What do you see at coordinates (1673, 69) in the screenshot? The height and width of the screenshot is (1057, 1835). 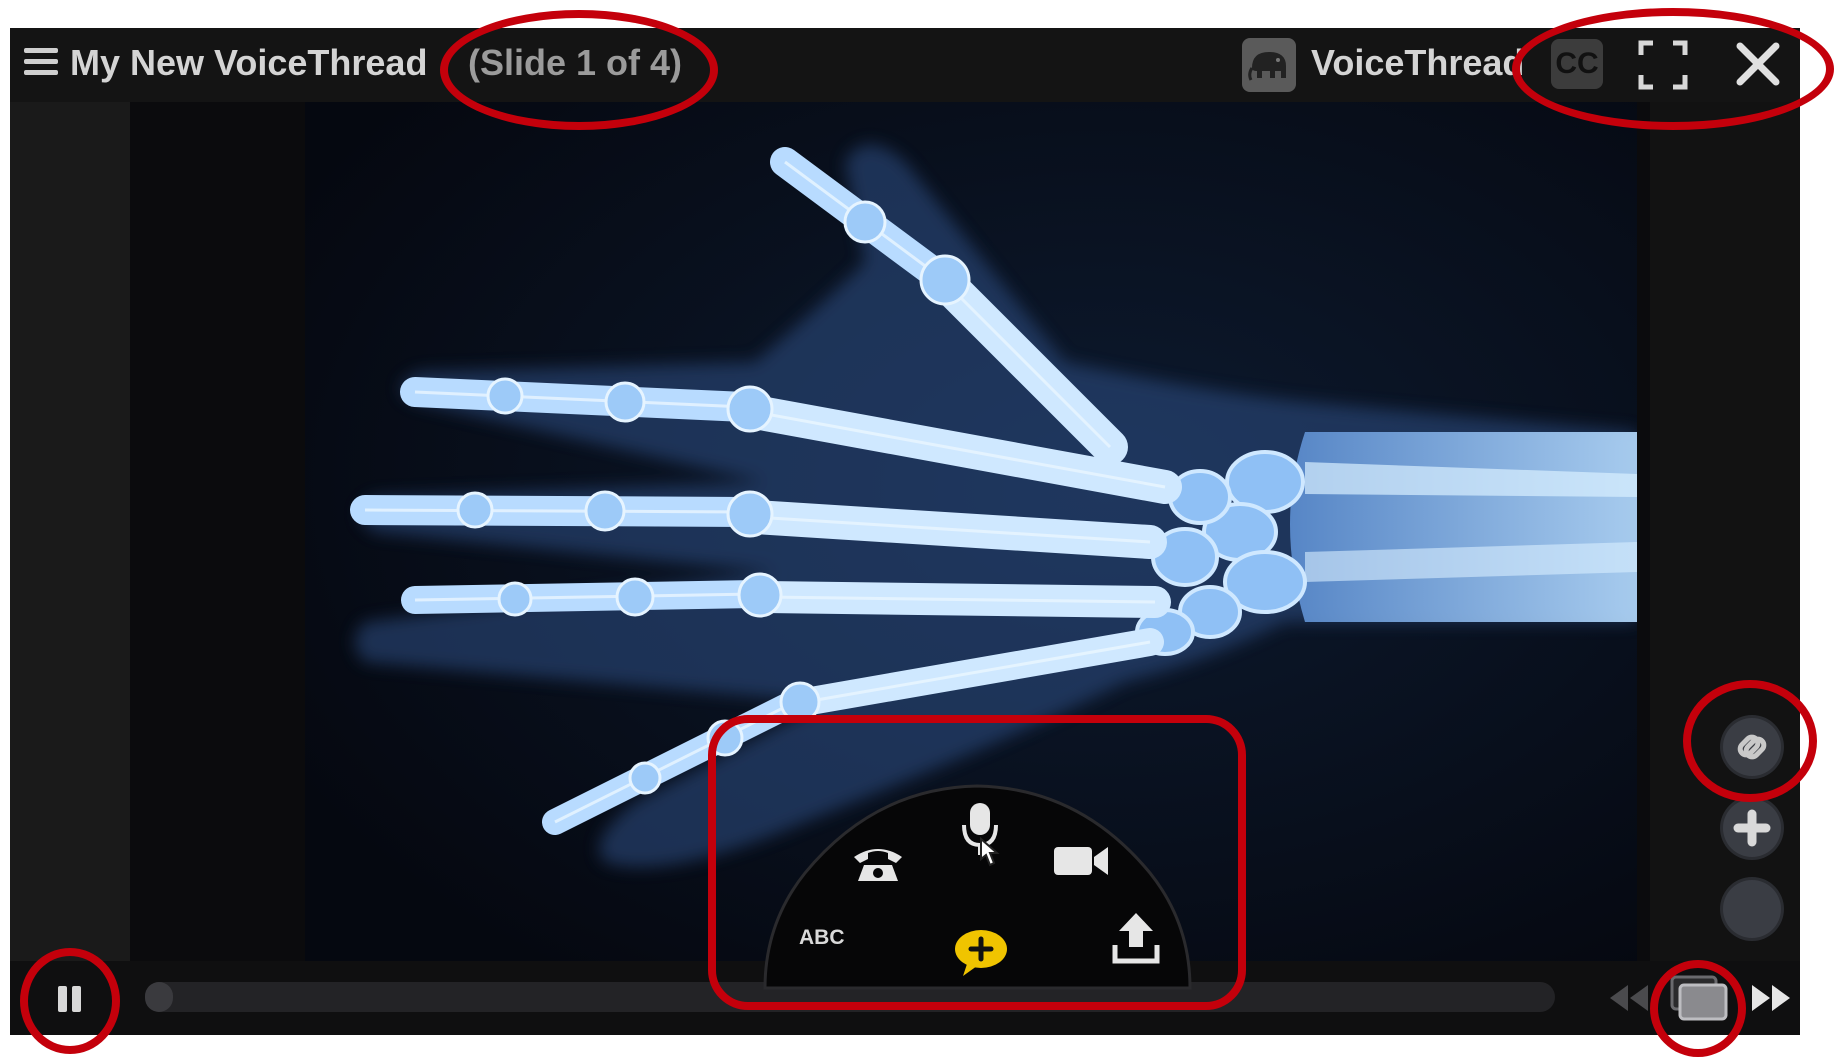 I see `annotation-circle-top-controls` at bounding box center [1673, 69].